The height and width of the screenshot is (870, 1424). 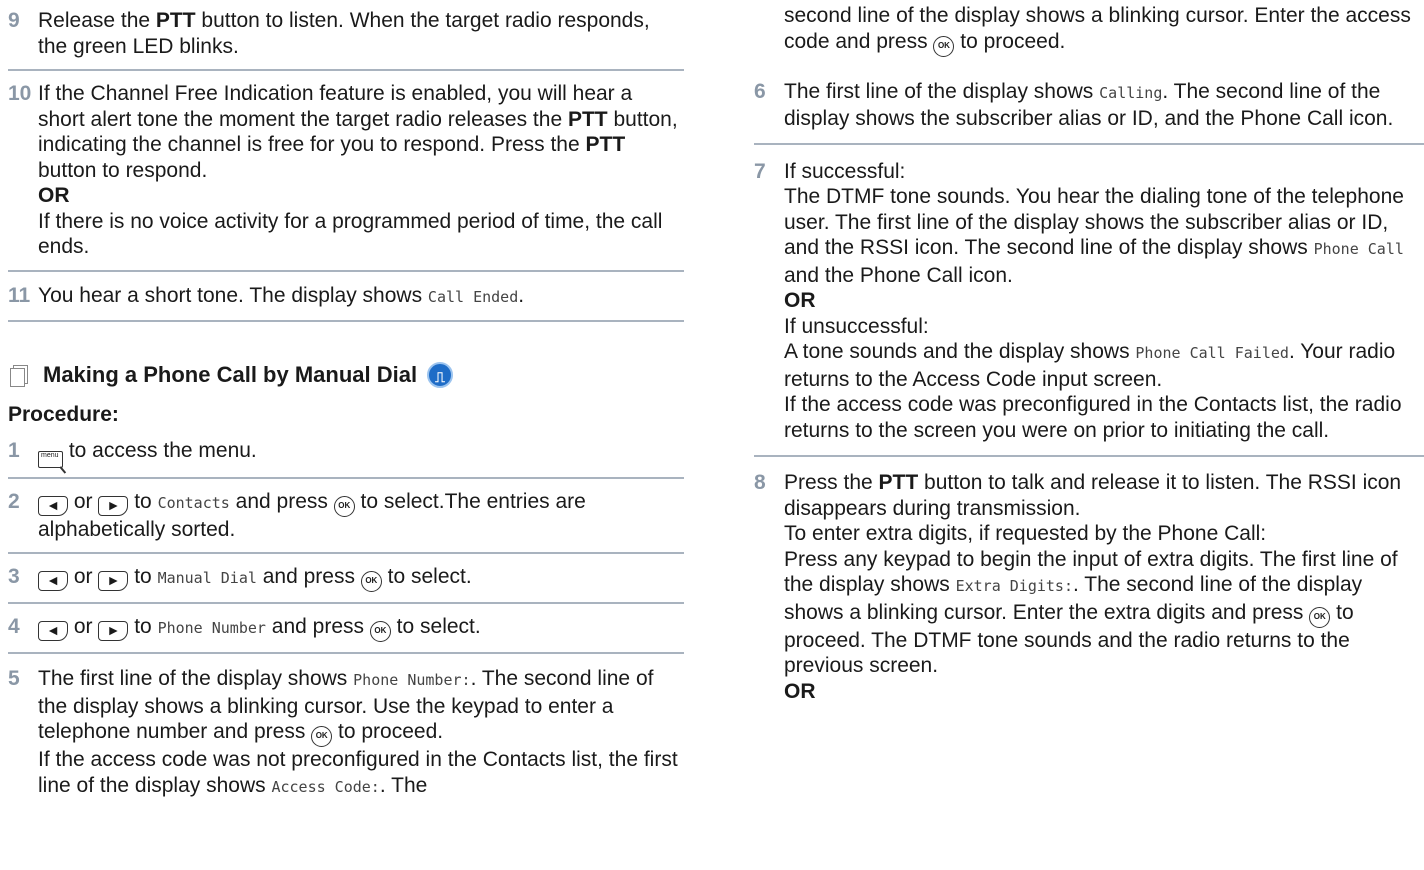 What do you see at coordinates (20, 93) in the screenshot?
I see `step-number: 10` at bounding box center [20, 93].